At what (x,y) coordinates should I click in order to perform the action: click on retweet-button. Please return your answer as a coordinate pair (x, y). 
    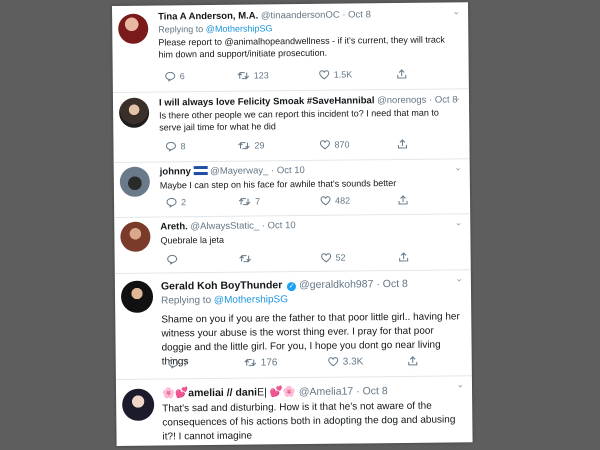
    Looking at the image, I should click on (247, 259).